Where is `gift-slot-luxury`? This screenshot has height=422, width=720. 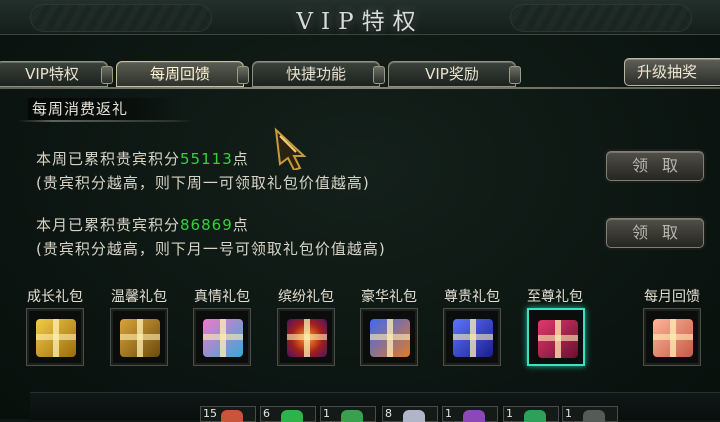 gift-slot-luxury is located at coordinates (389, 337).